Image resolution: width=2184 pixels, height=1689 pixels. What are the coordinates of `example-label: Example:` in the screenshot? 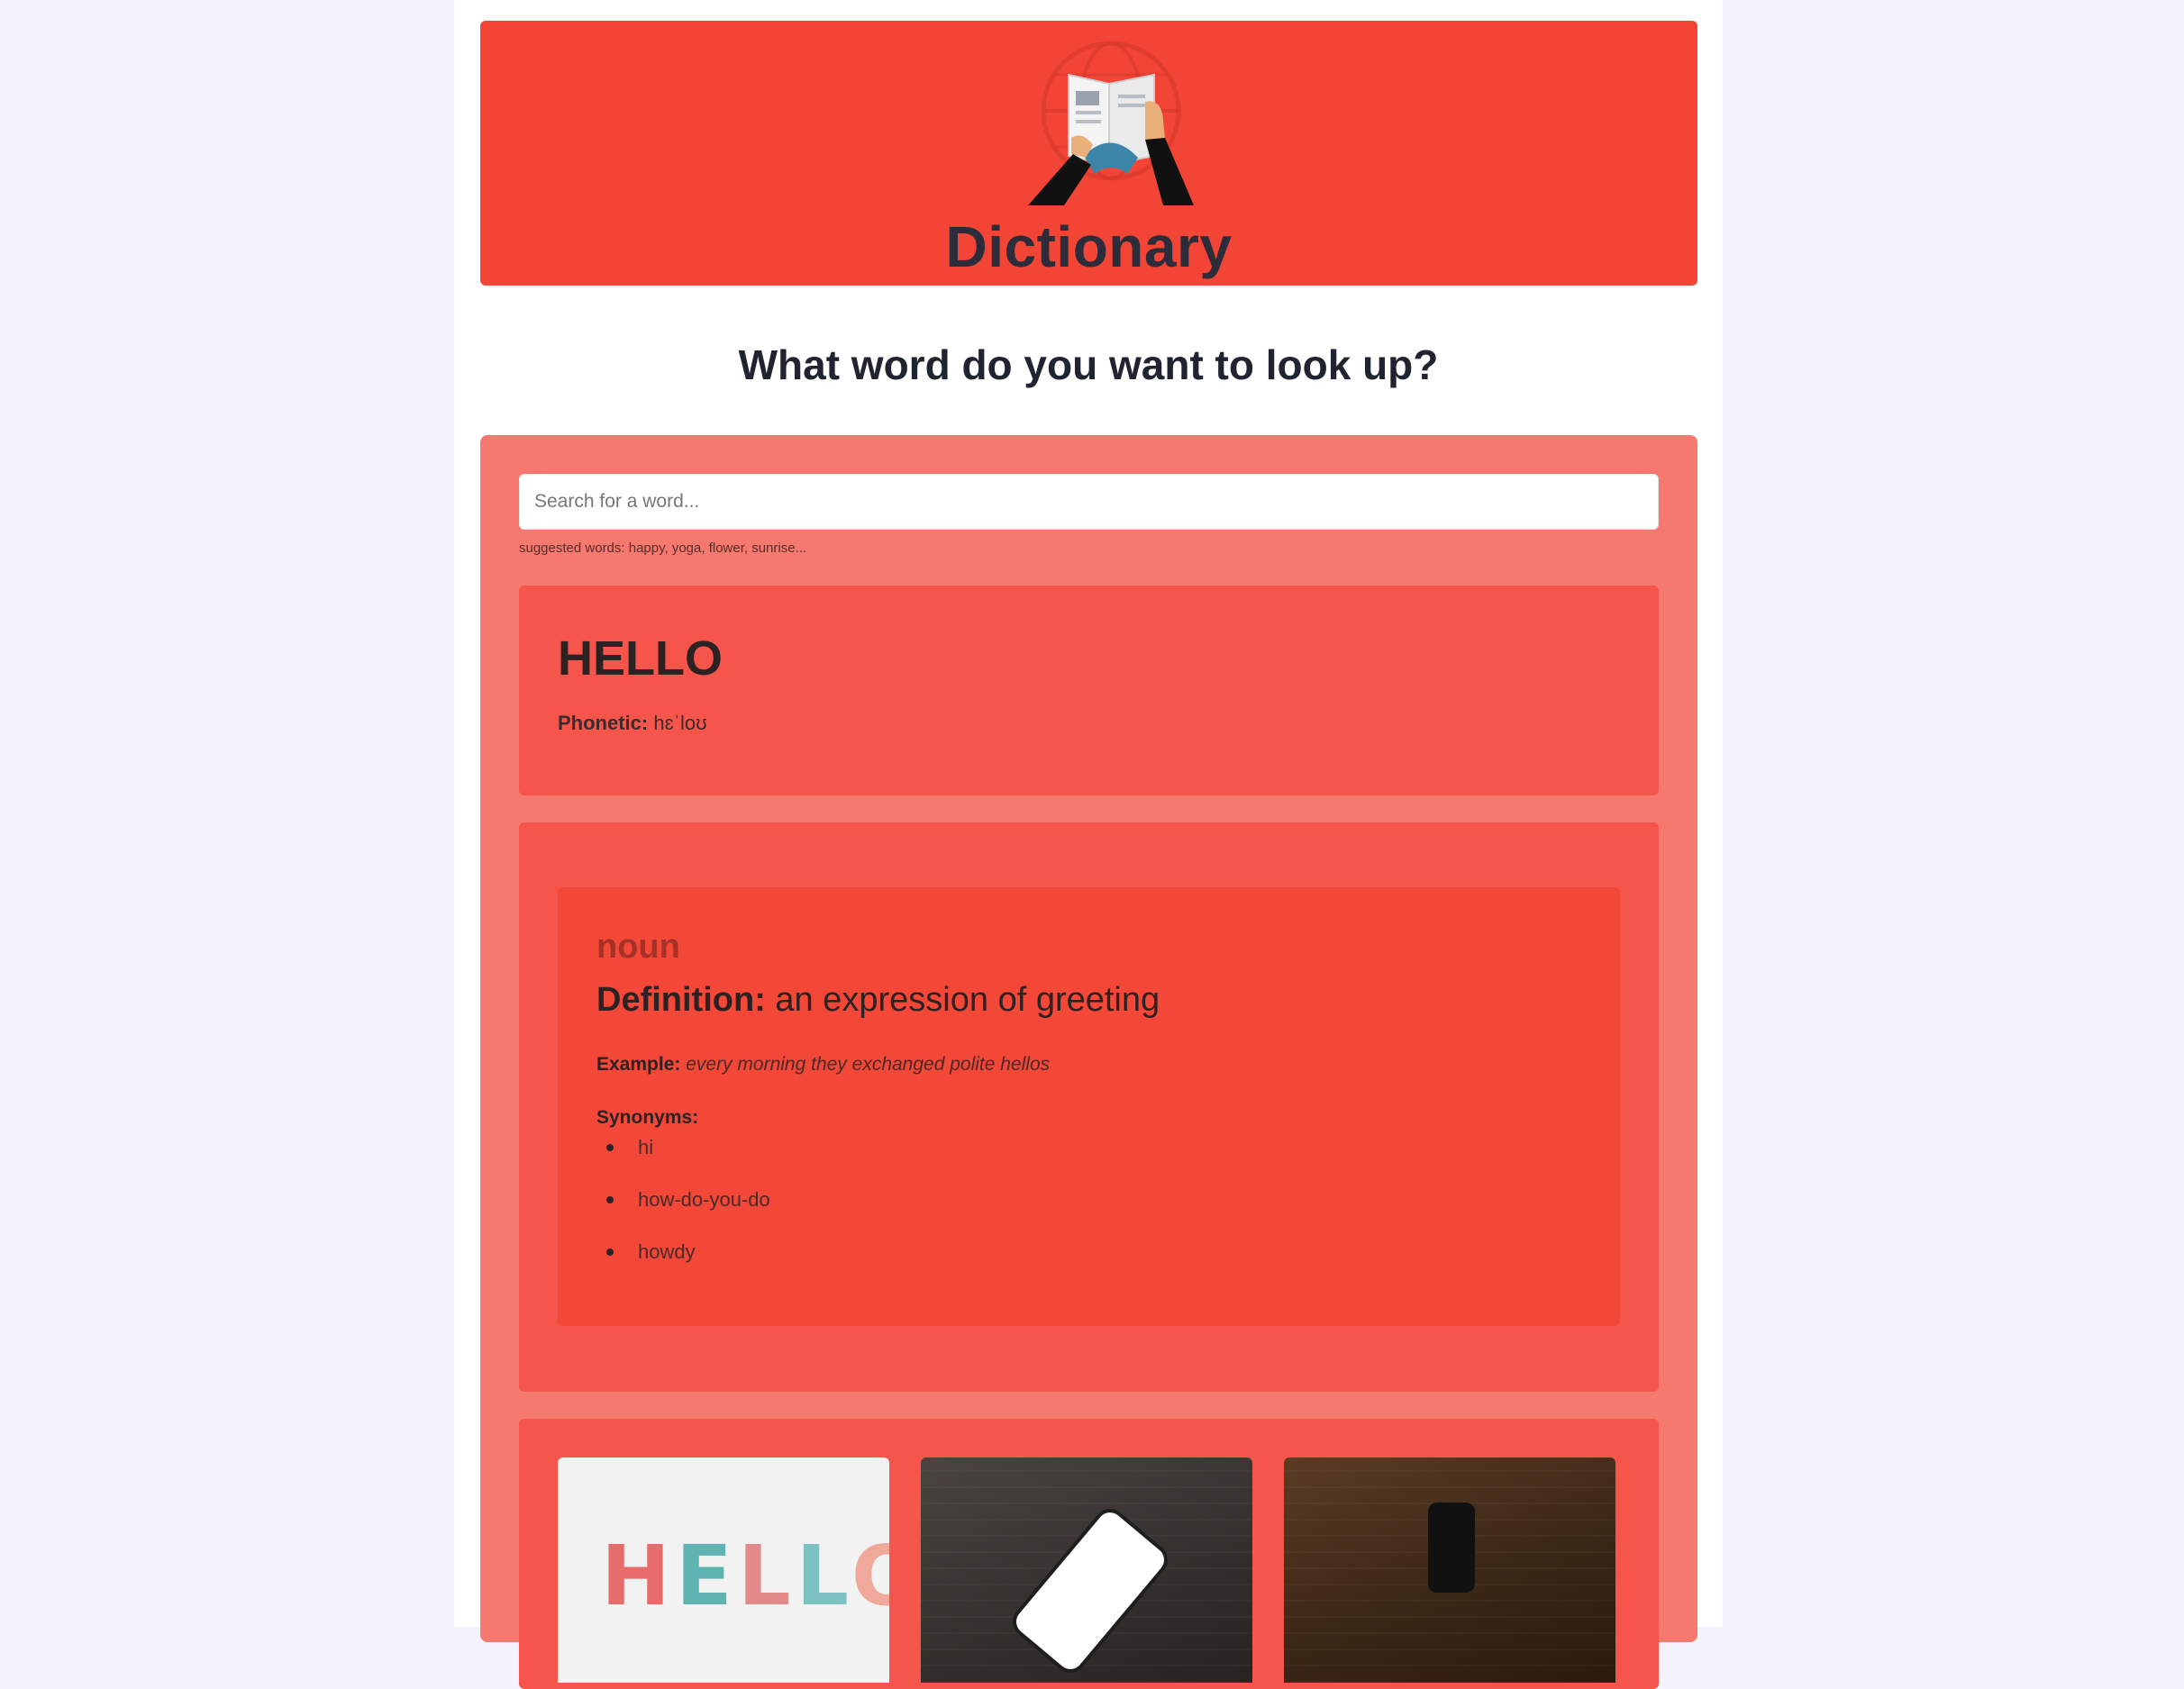 It's located at (638, 1064).